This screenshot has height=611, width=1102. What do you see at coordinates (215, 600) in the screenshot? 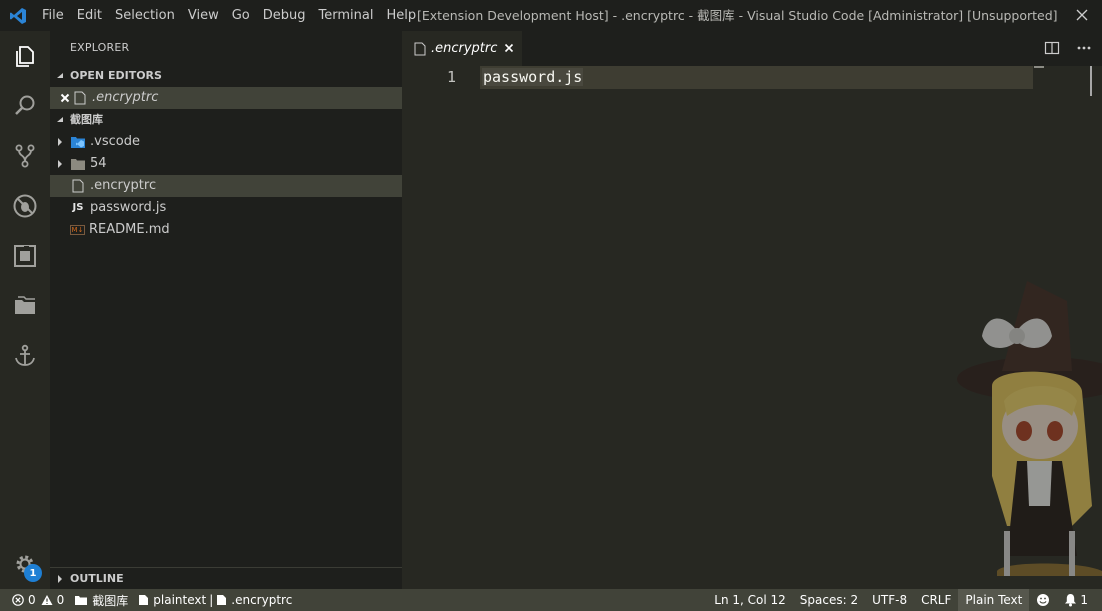
I see `language-file-item: plaintext | .encryptrc` at bounding box center [215, 600].